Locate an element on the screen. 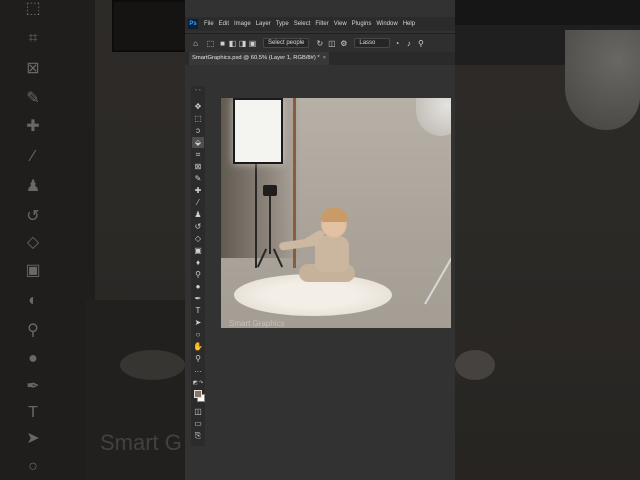  menu-layer: Layer is located at coordinates (263, 24).